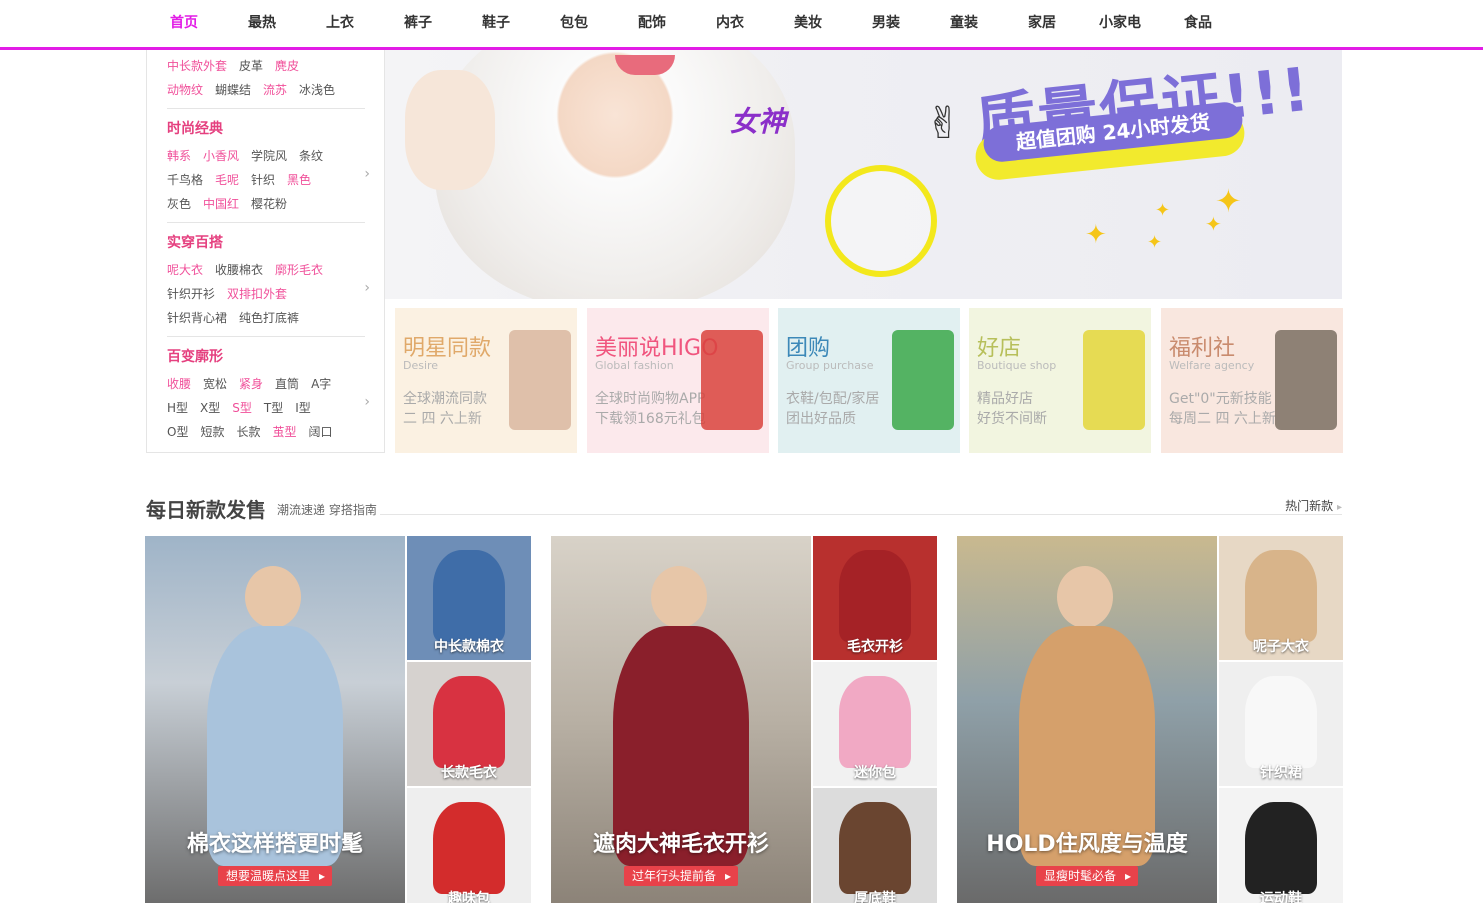 The width and height of the screenshot is (1483, 903). I want to click on promo-title: 福利社, so click(1202, 348).